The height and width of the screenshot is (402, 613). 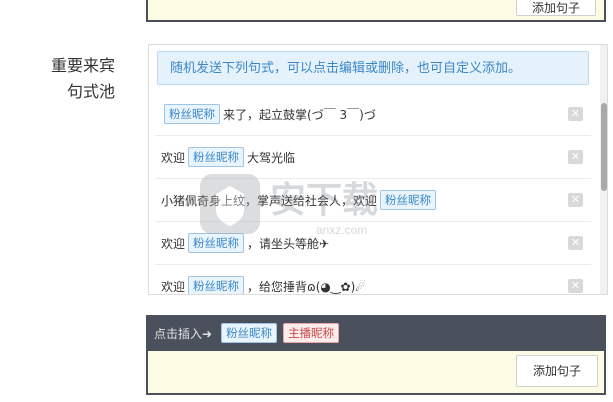 I want to click on sentence-text: 来了，起立鼓掌(づ￣ 3￣)づ, so click(x=299, y=114).